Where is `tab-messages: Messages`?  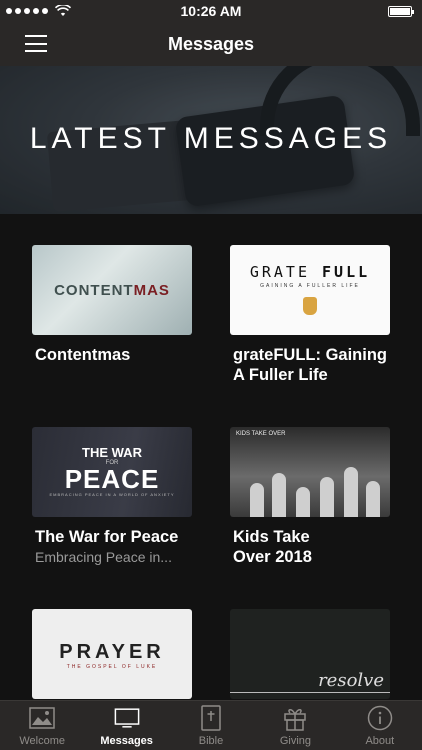
tab-messages: Messages is located at coordinates (126, 725).